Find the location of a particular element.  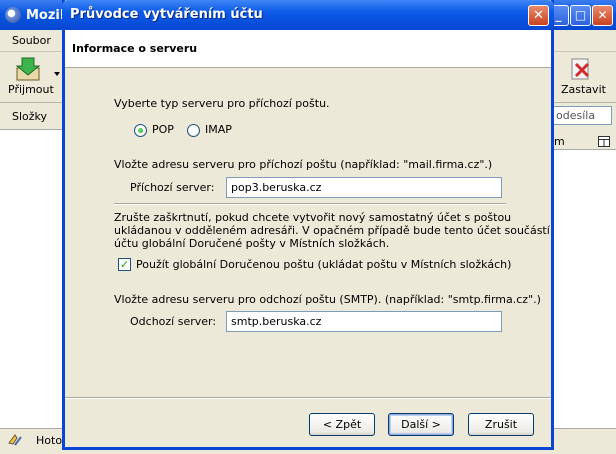

divider is located at coordinates (310, 204).